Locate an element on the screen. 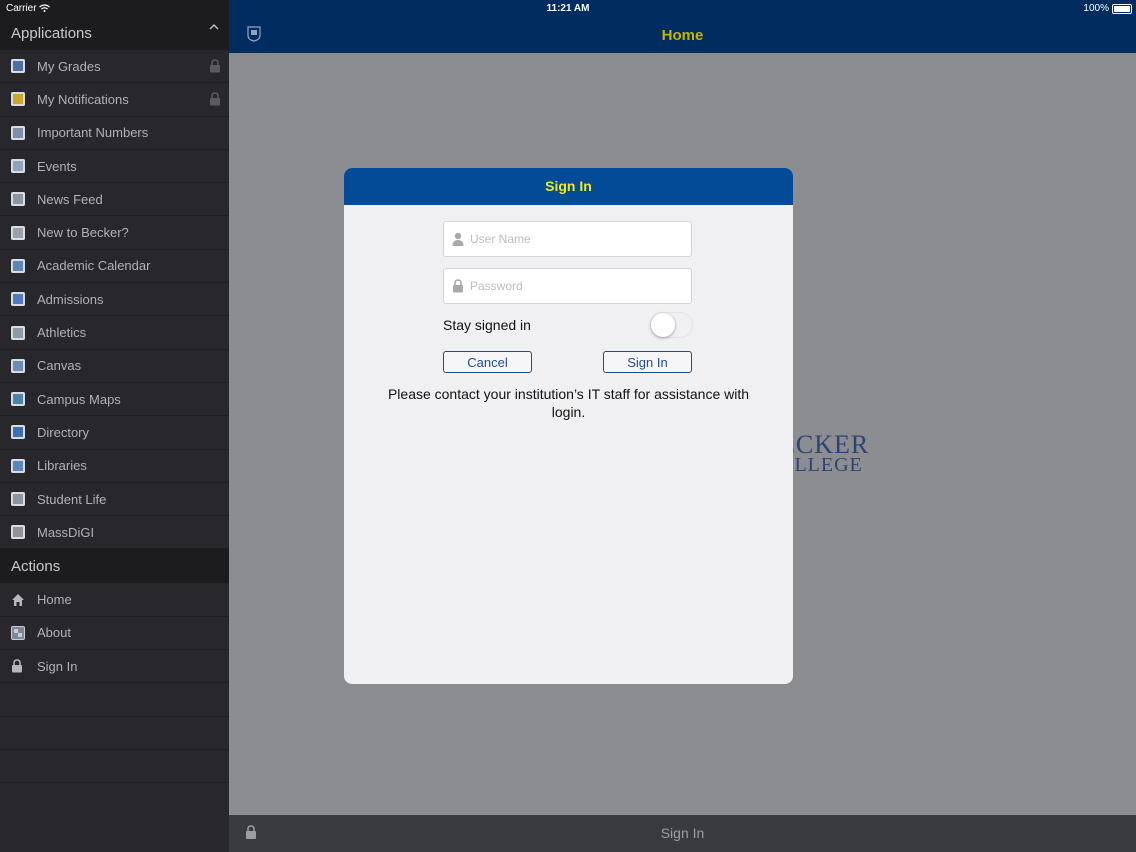 Image resolution: width=1136 pixels, height=852 pixels. canvas-icon is located at coordinates (18, 365).